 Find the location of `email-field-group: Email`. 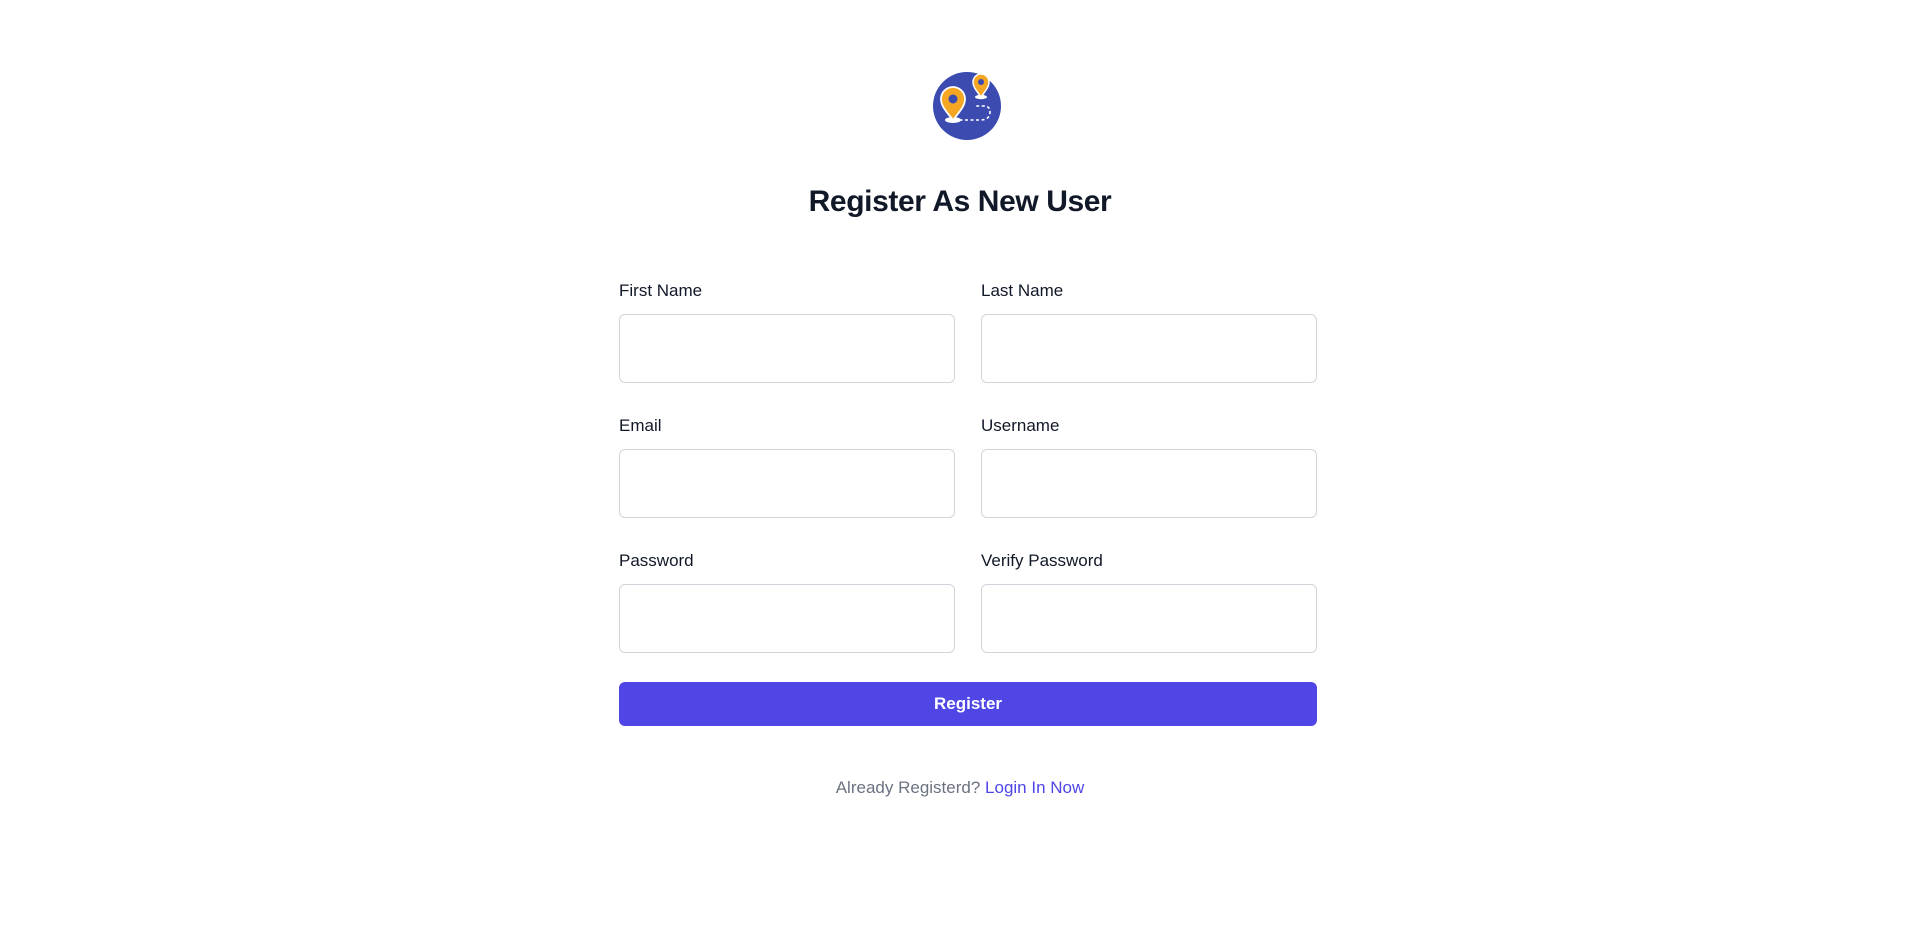

email-field-group: Email is located at coordinates (787, 482).